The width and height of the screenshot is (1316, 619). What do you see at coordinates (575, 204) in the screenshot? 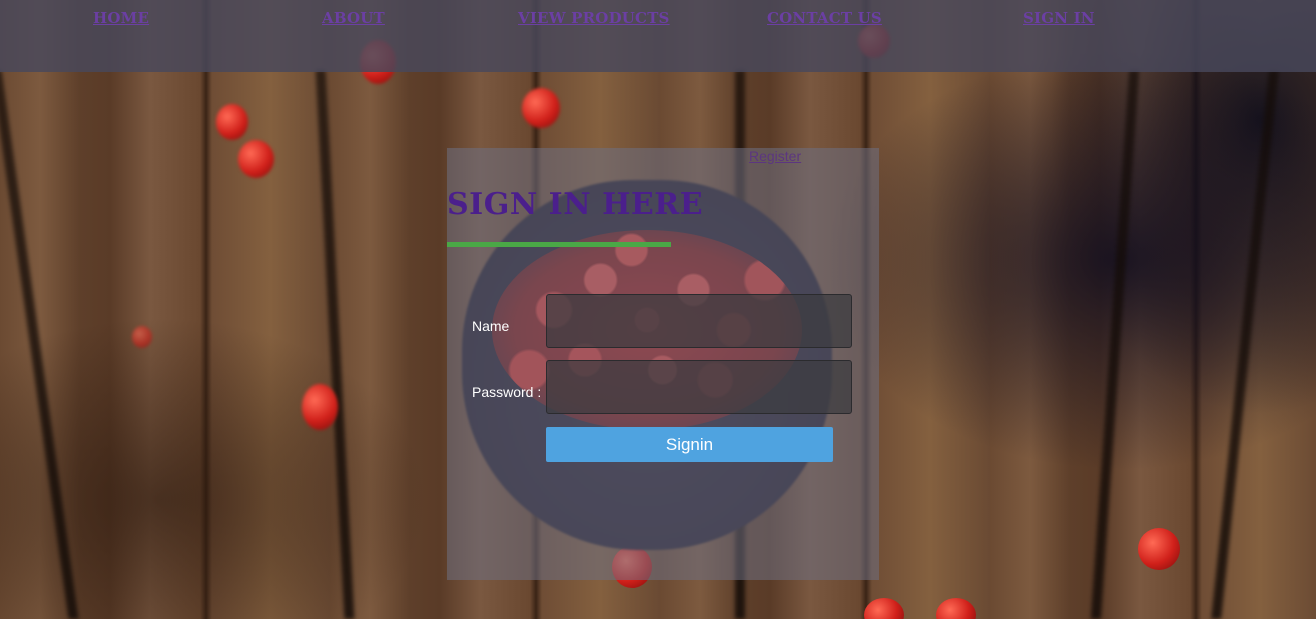
I see `signin-heading: SIGN IN HERE` at bounding box center [575, 204].